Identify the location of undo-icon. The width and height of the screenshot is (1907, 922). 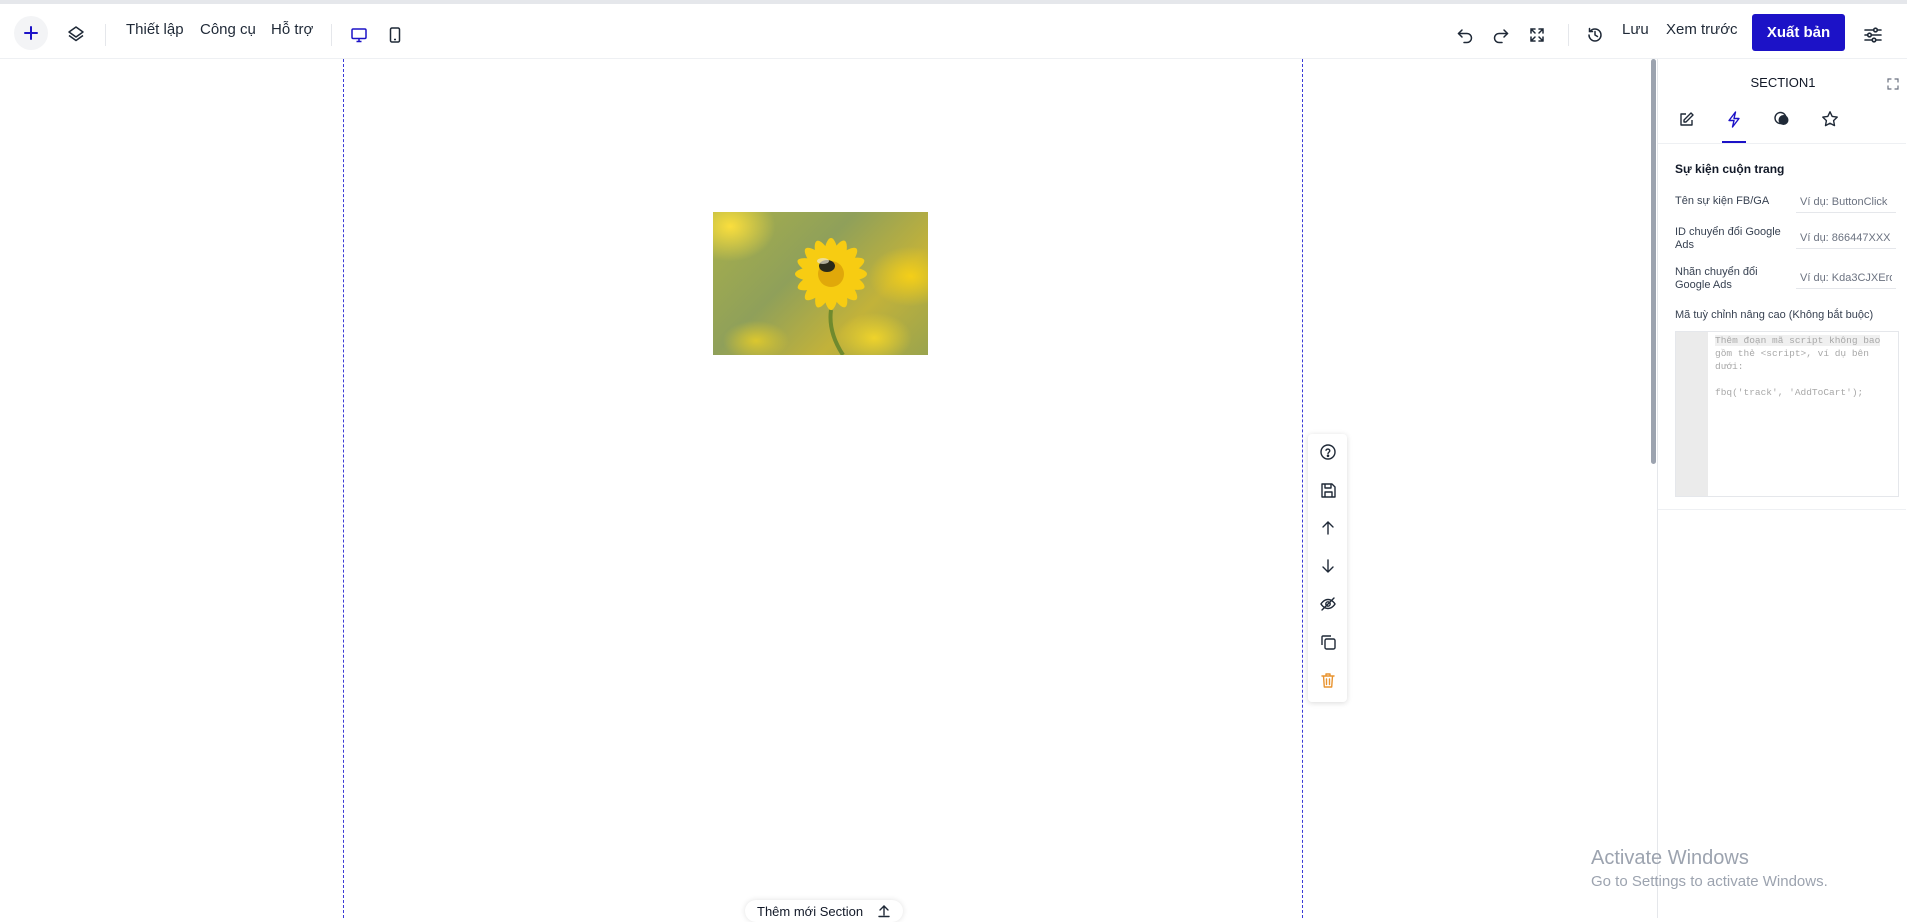
(1465, 36).